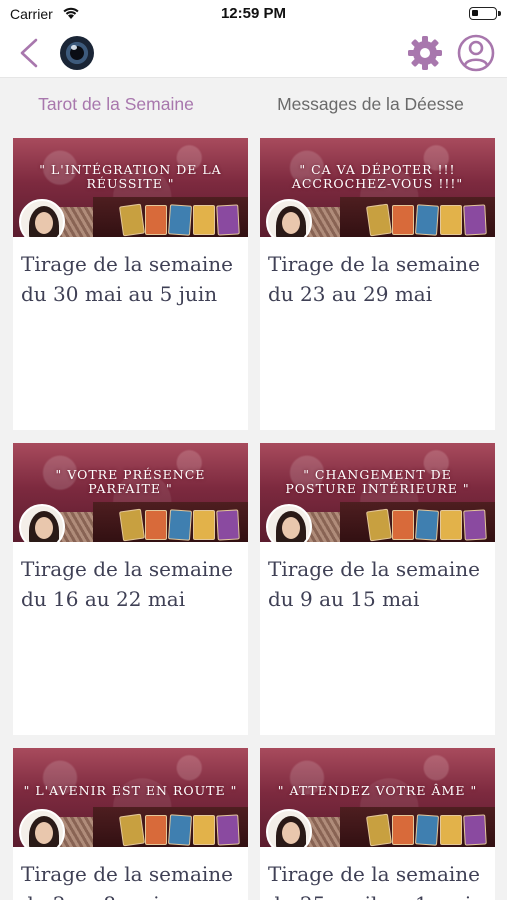  What do you see at coordinates (127, 584) in the screenshot?
I see `card-title: Tirage de la semaine du 16 au 22 mai` at bounding box center [127, 584].